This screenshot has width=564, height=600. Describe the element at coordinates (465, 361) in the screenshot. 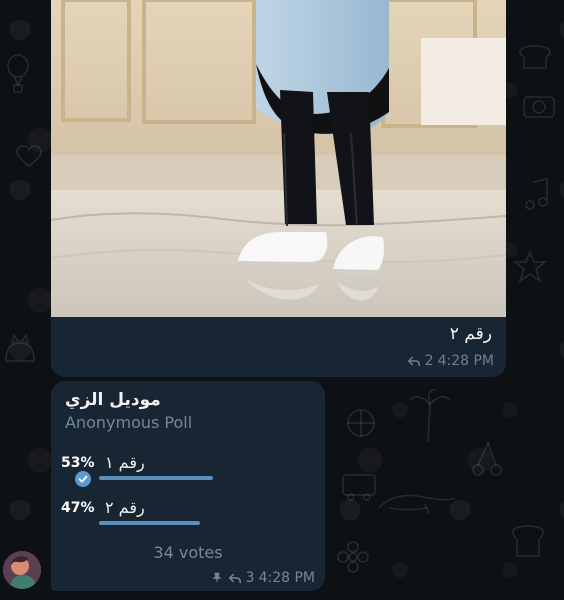

I see `photo-time: 4:28 PM` at that location.